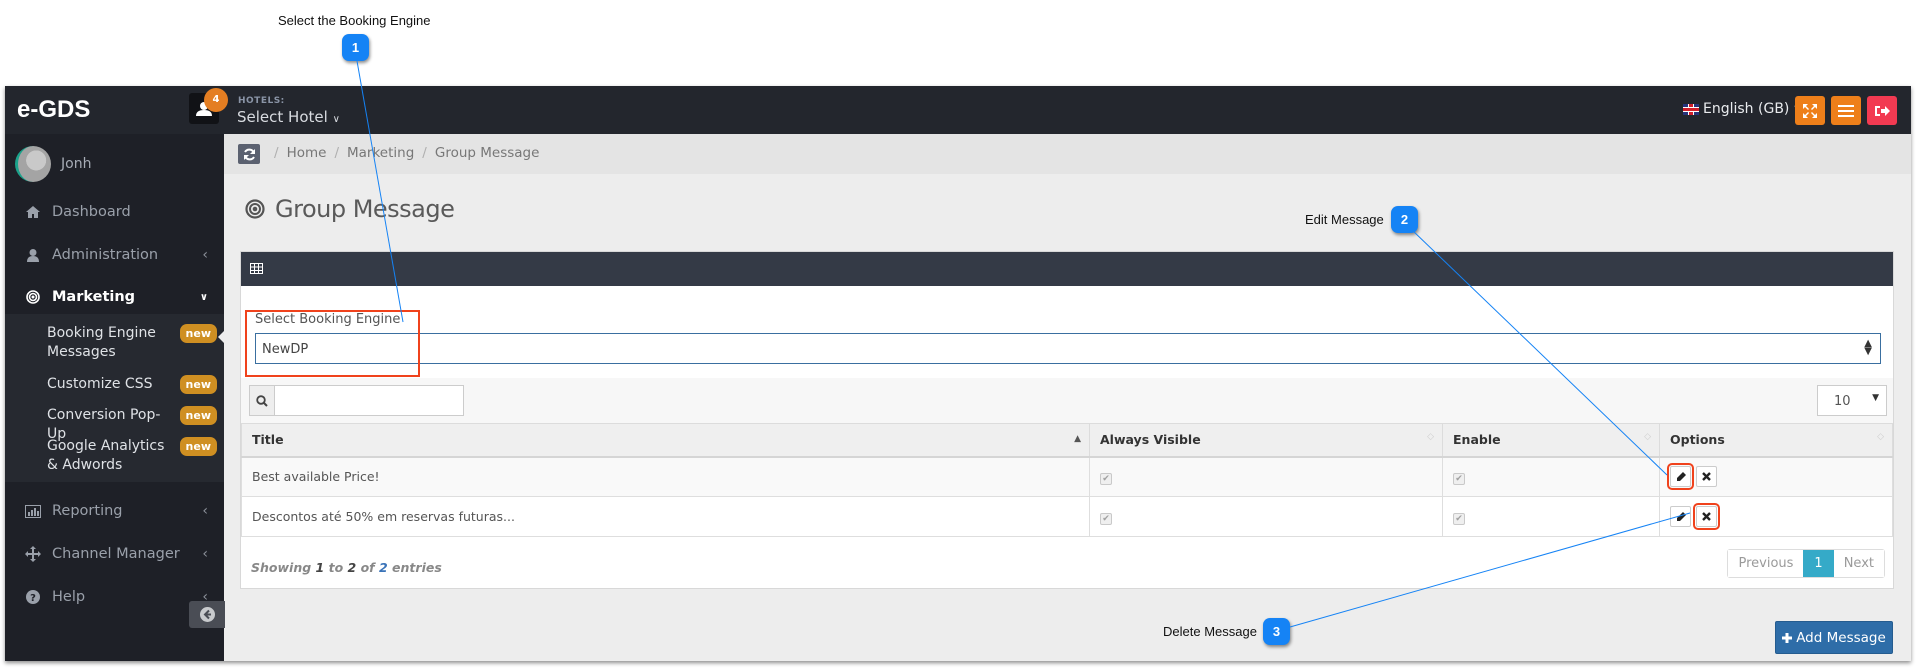 The image size is (1917, 669). I want to click on sidebar-item-reporting: Reporting ‹, so click(114, 511).